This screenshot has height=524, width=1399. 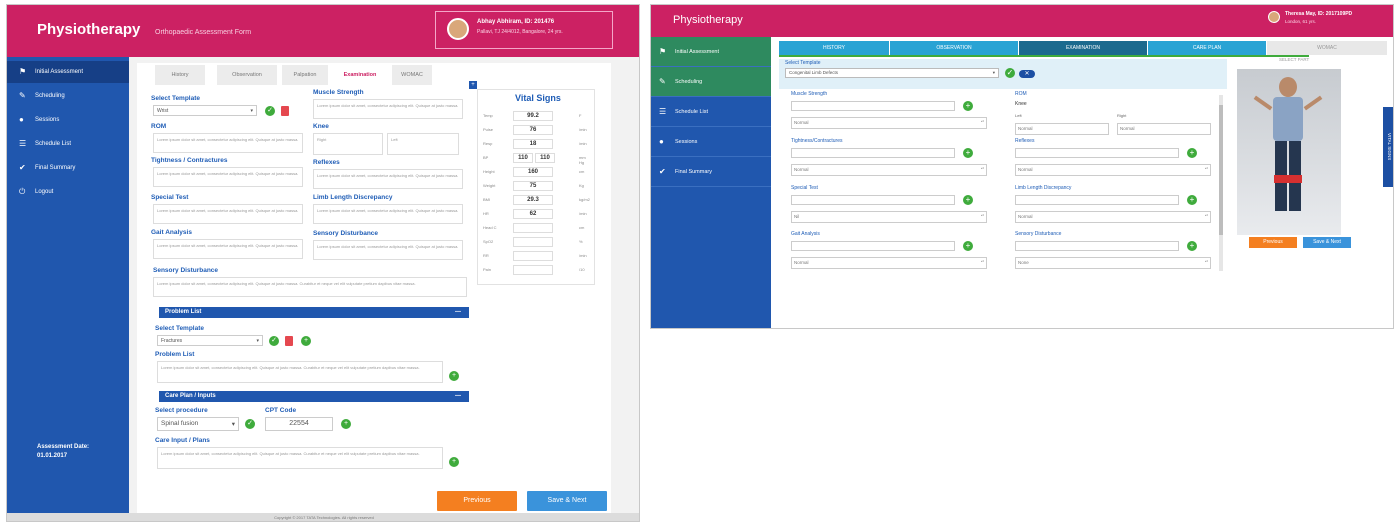 What do you see at coordinates (533, 116) in the screenshot?
I see `vital-value-input: 99.2` at bounding box center [533, 116].